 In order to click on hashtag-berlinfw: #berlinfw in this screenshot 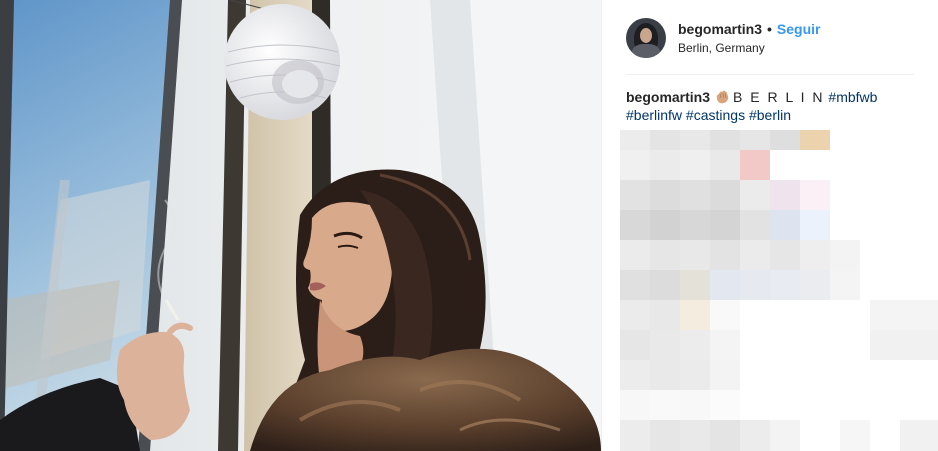, I will do `click(654, 115)`.